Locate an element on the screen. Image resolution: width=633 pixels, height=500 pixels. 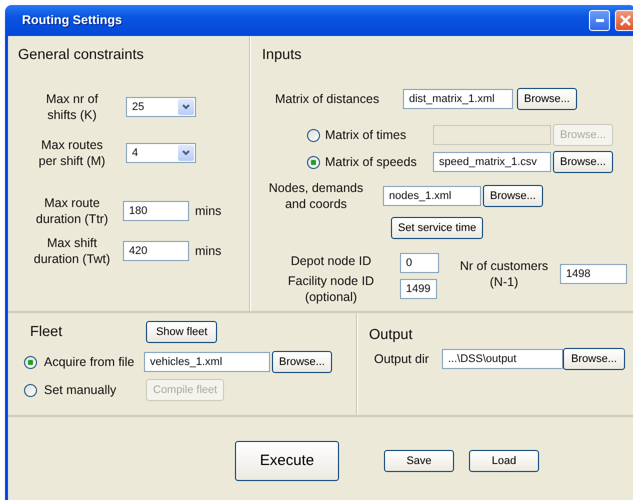
field-label: Output dir is located at coordinates (402, 359).